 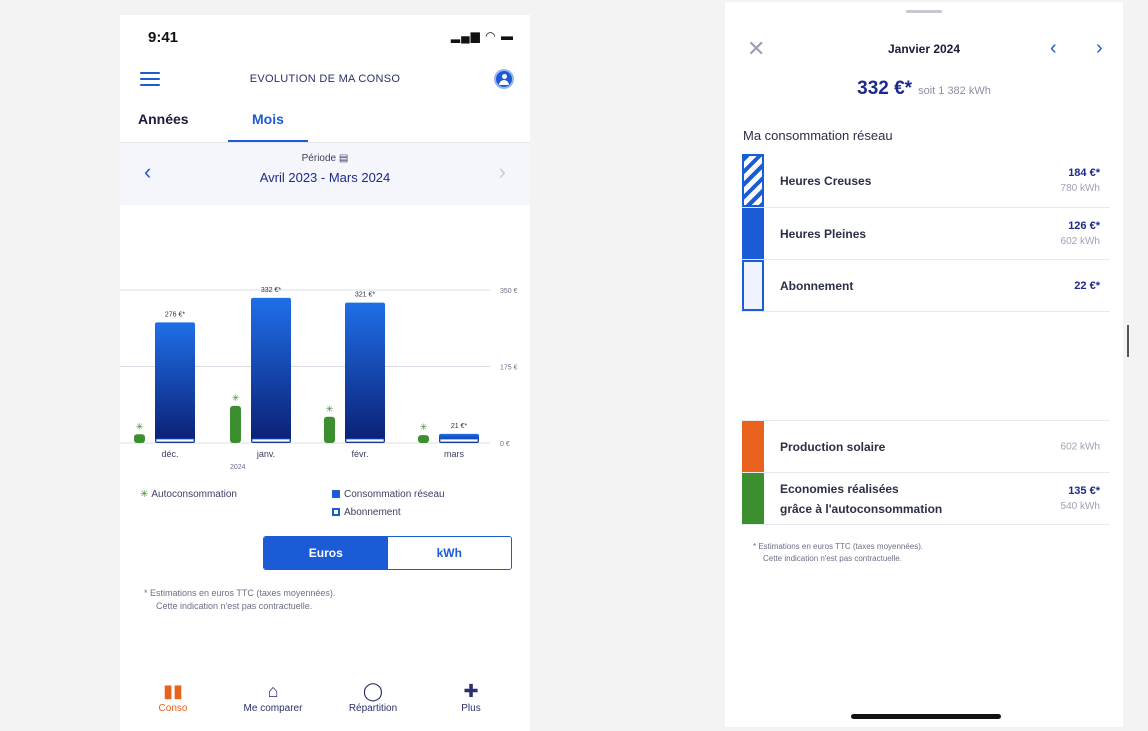 I want to click on toggle-kwh: kWh, so click(x=449, y=553).